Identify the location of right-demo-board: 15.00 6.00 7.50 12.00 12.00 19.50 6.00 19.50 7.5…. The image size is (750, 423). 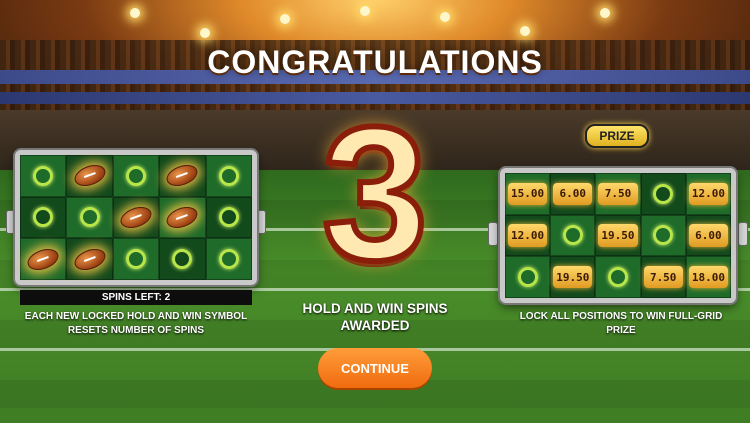
(618, 235).